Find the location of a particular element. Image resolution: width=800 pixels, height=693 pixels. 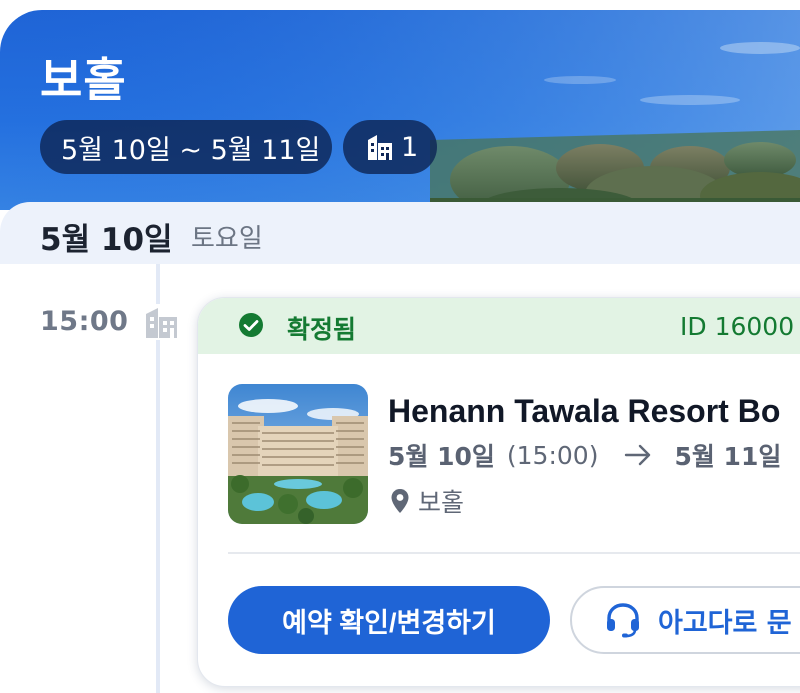

location-text: 보홀 is located at coordinates (441, 502).